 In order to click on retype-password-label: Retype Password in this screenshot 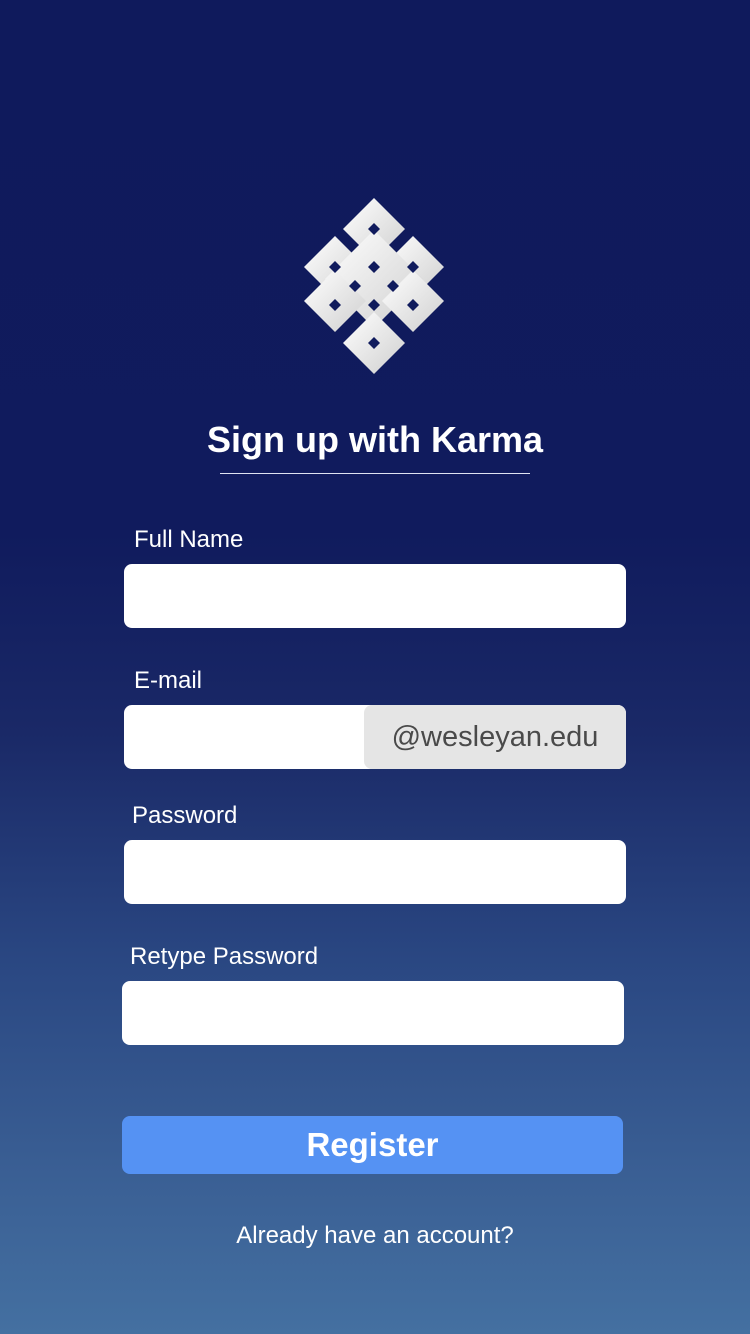, I will do `click(224, 956)`.